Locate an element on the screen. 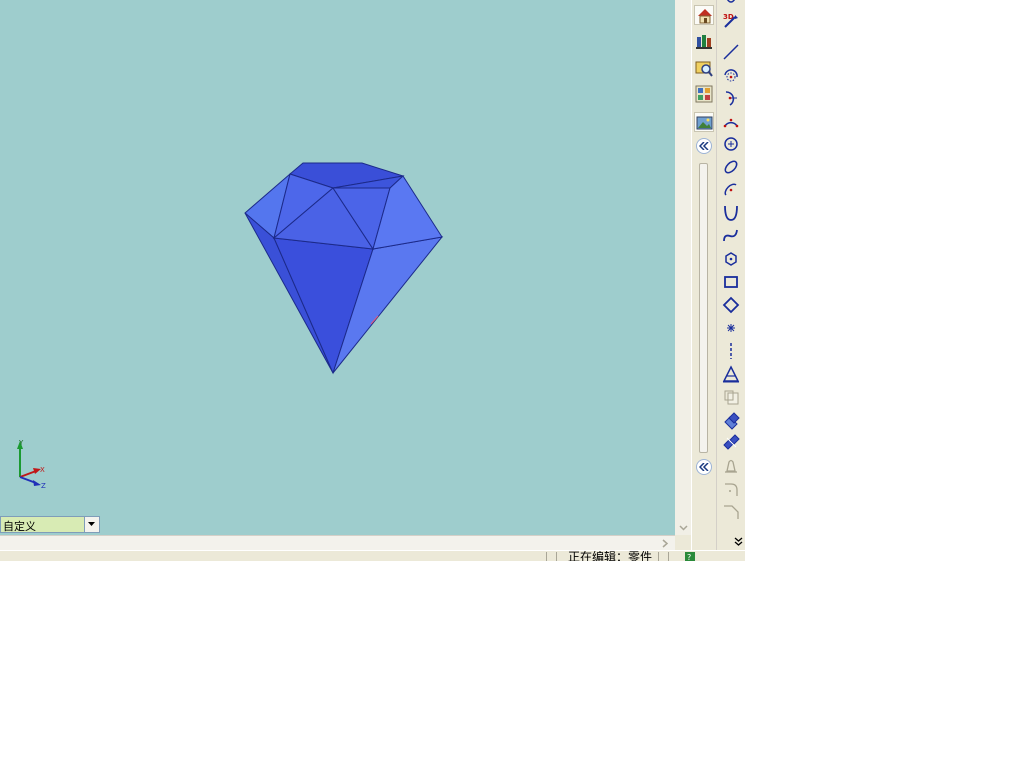  axis-triad: Y X Z is located at coordinates (31, 464).